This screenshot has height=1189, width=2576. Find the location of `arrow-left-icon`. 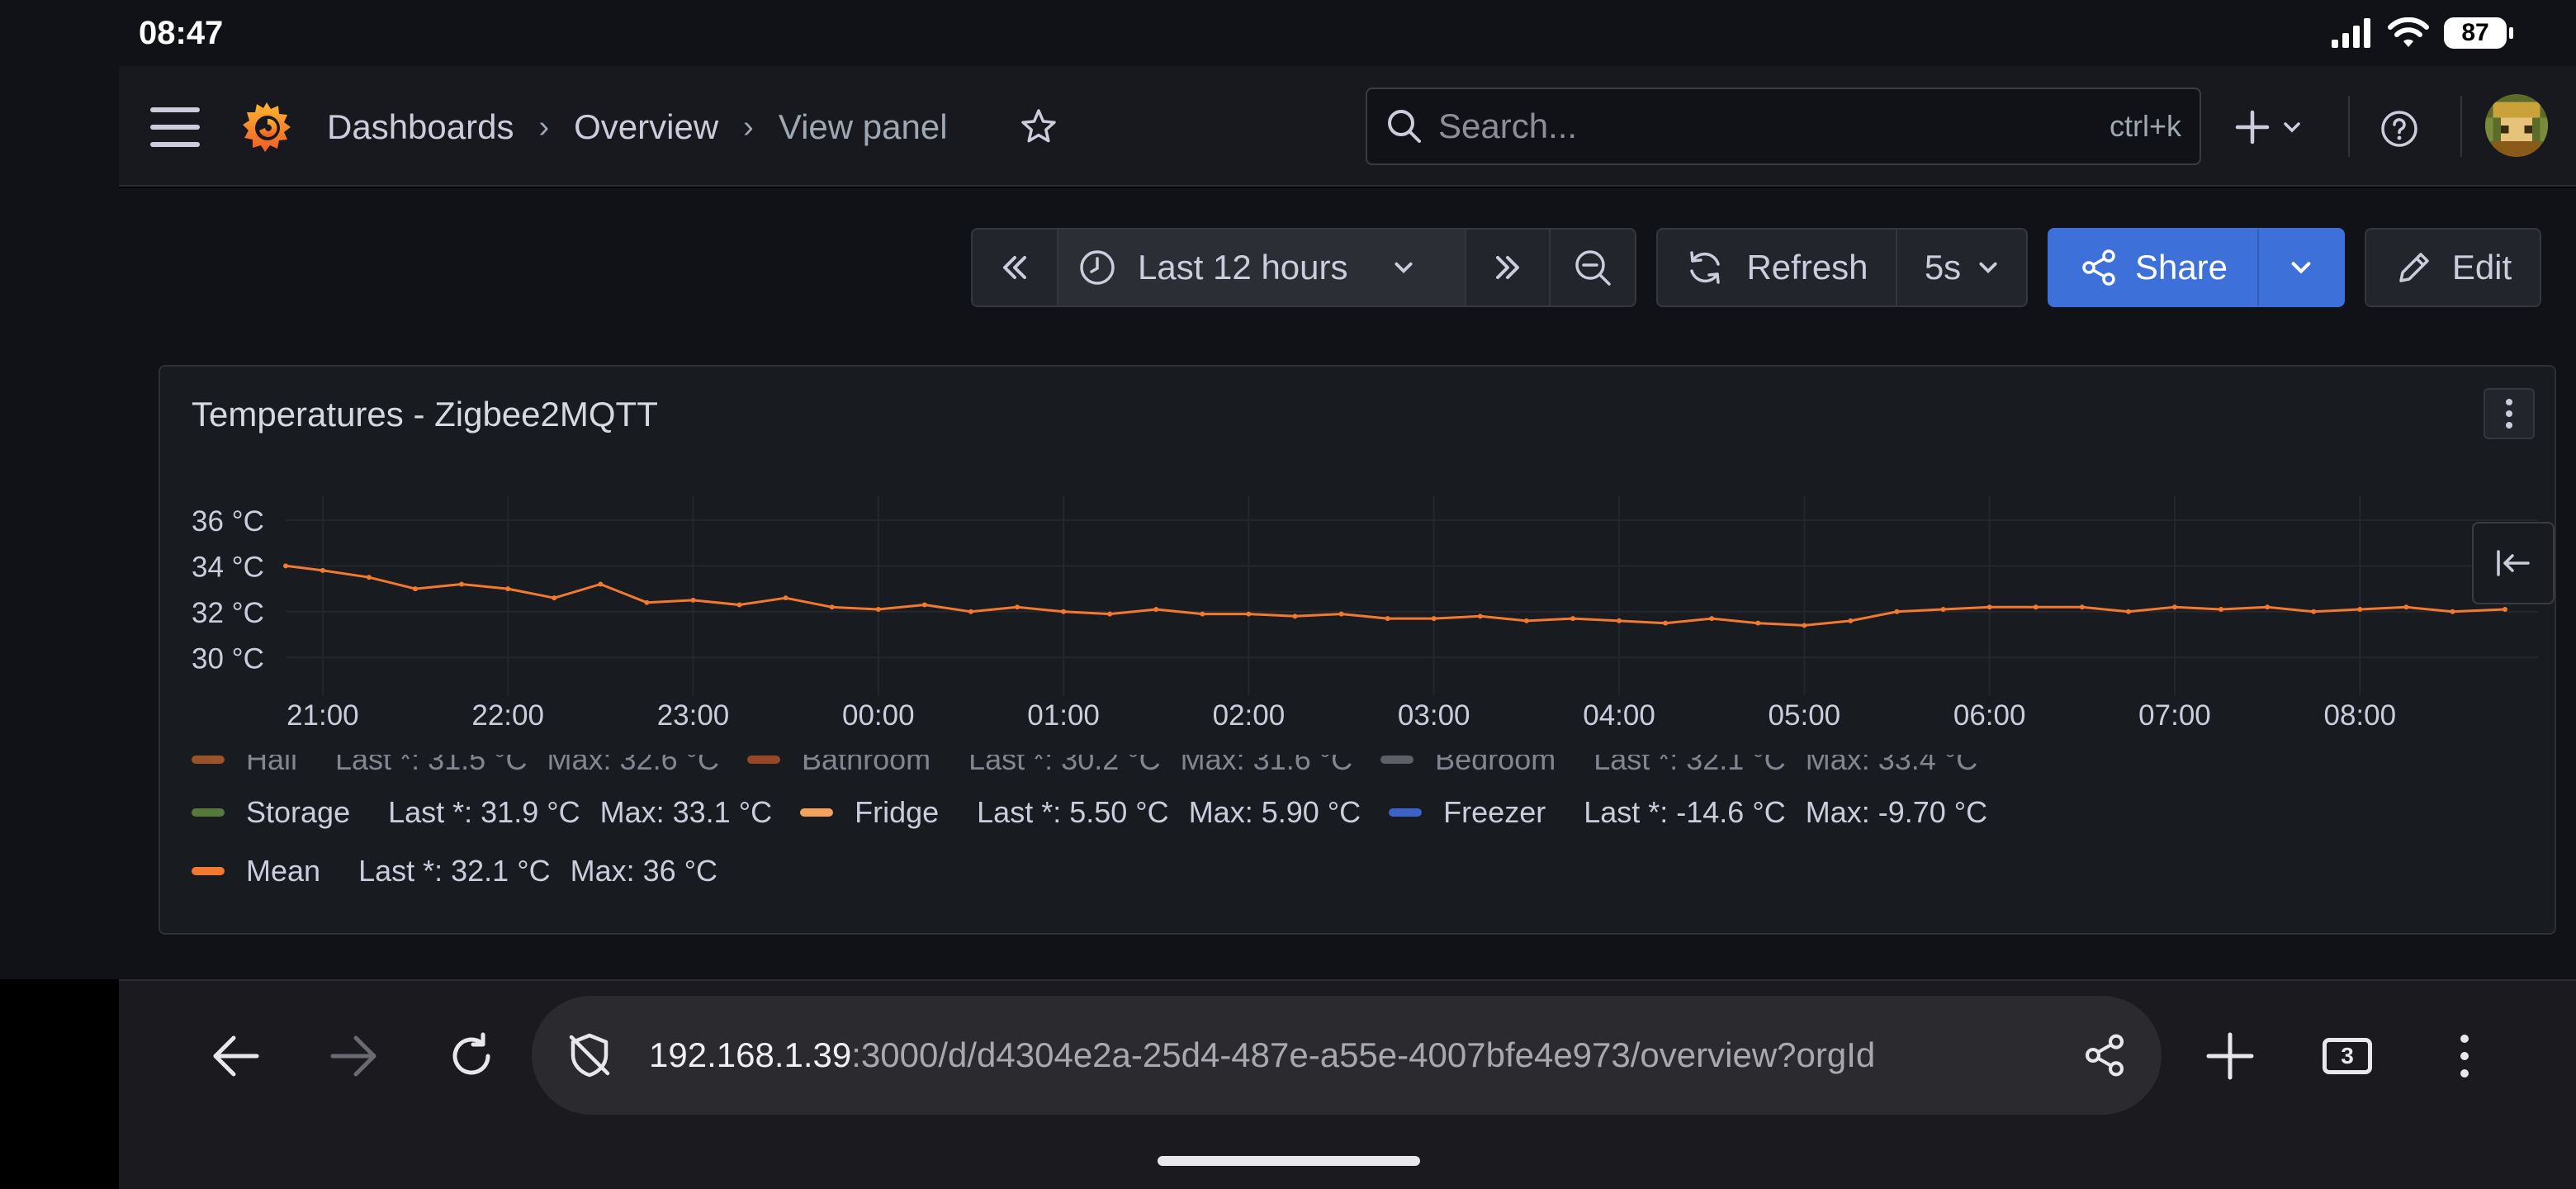

arrow-left-icon is located at coordinates (236, 1056).